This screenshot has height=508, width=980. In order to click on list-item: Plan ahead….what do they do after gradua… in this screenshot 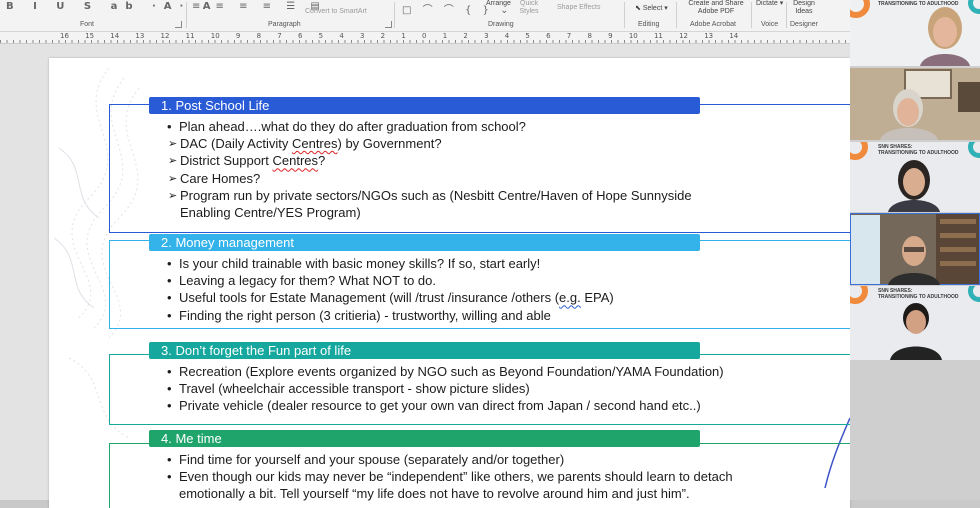, I will do `click(429, 126)`.